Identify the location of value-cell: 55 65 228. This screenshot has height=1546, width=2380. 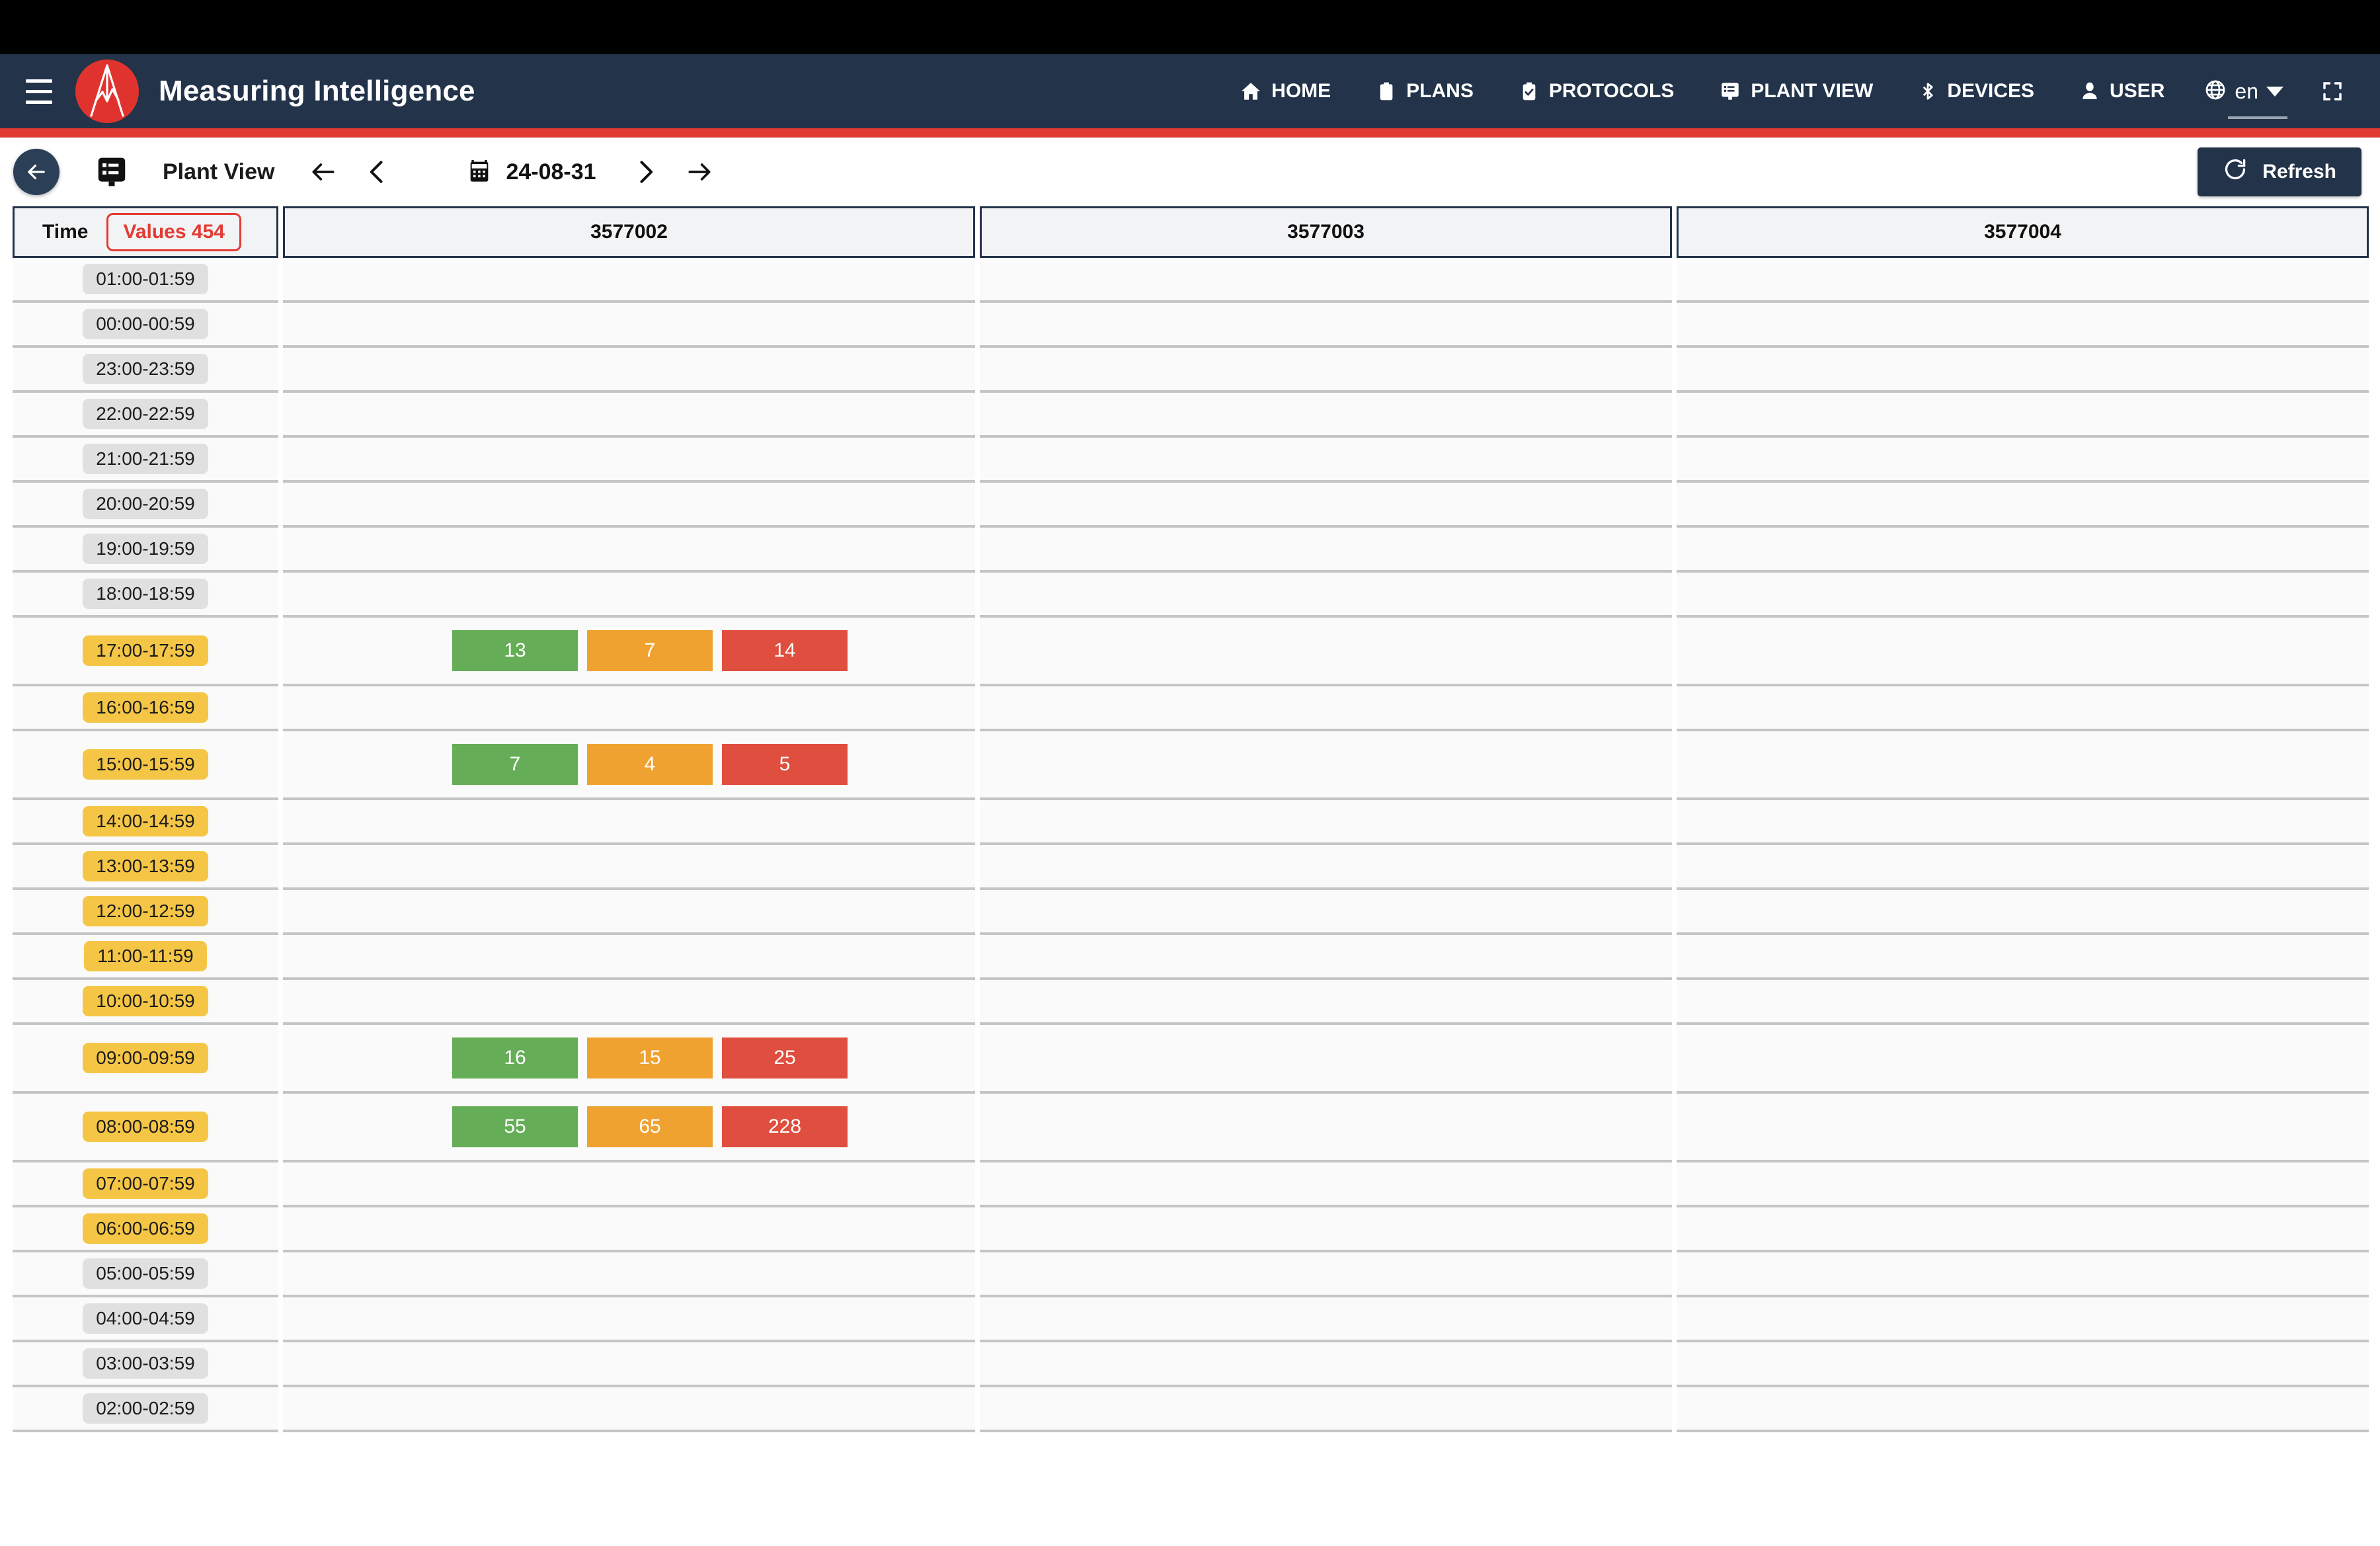
(629, 1128).